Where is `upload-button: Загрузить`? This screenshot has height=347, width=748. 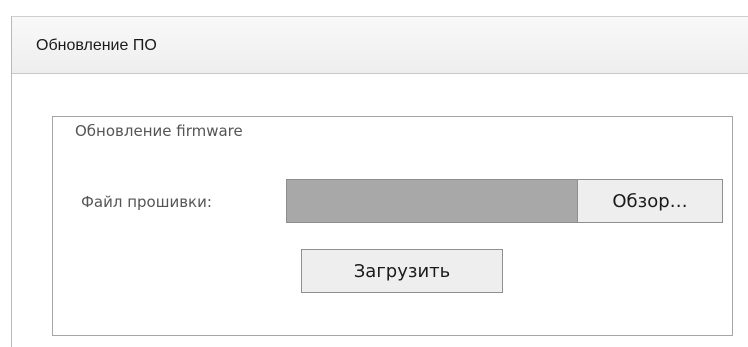
upload-button: Загрузить is located at coordinates (402, 271).